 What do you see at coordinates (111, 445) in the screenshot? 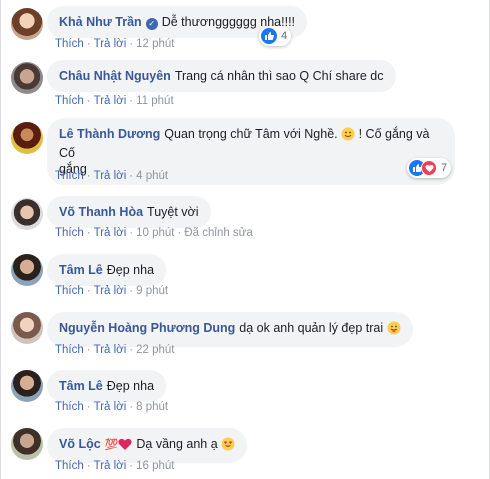
I see `hundred-badge: 💯` at bounding box center [111, 445].